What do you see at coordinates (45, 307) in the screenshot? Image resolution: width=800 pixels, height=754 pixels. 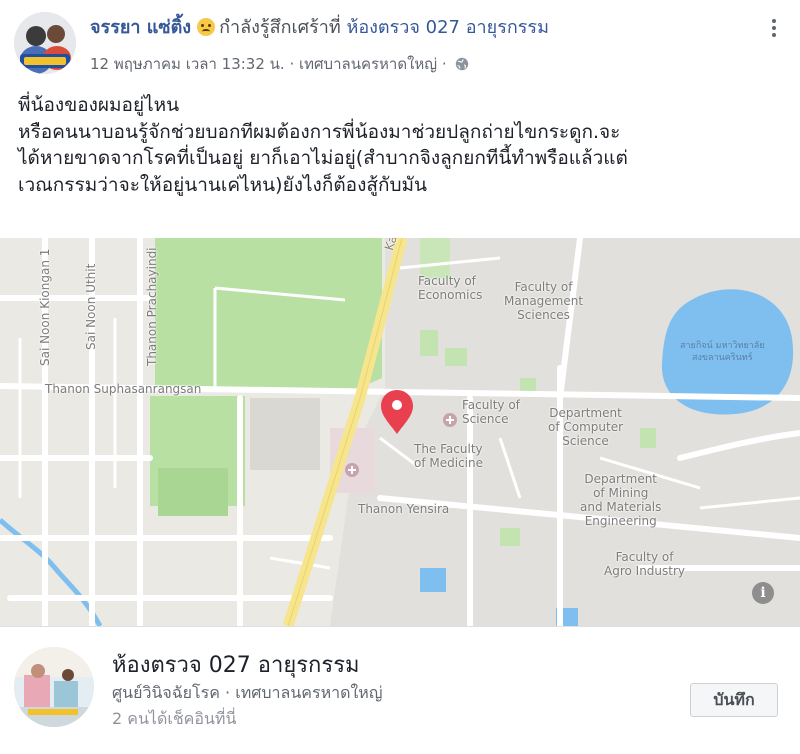 I see `map-label-road: Sai Noon Kiongan 1` at bounding box center [45, 307].